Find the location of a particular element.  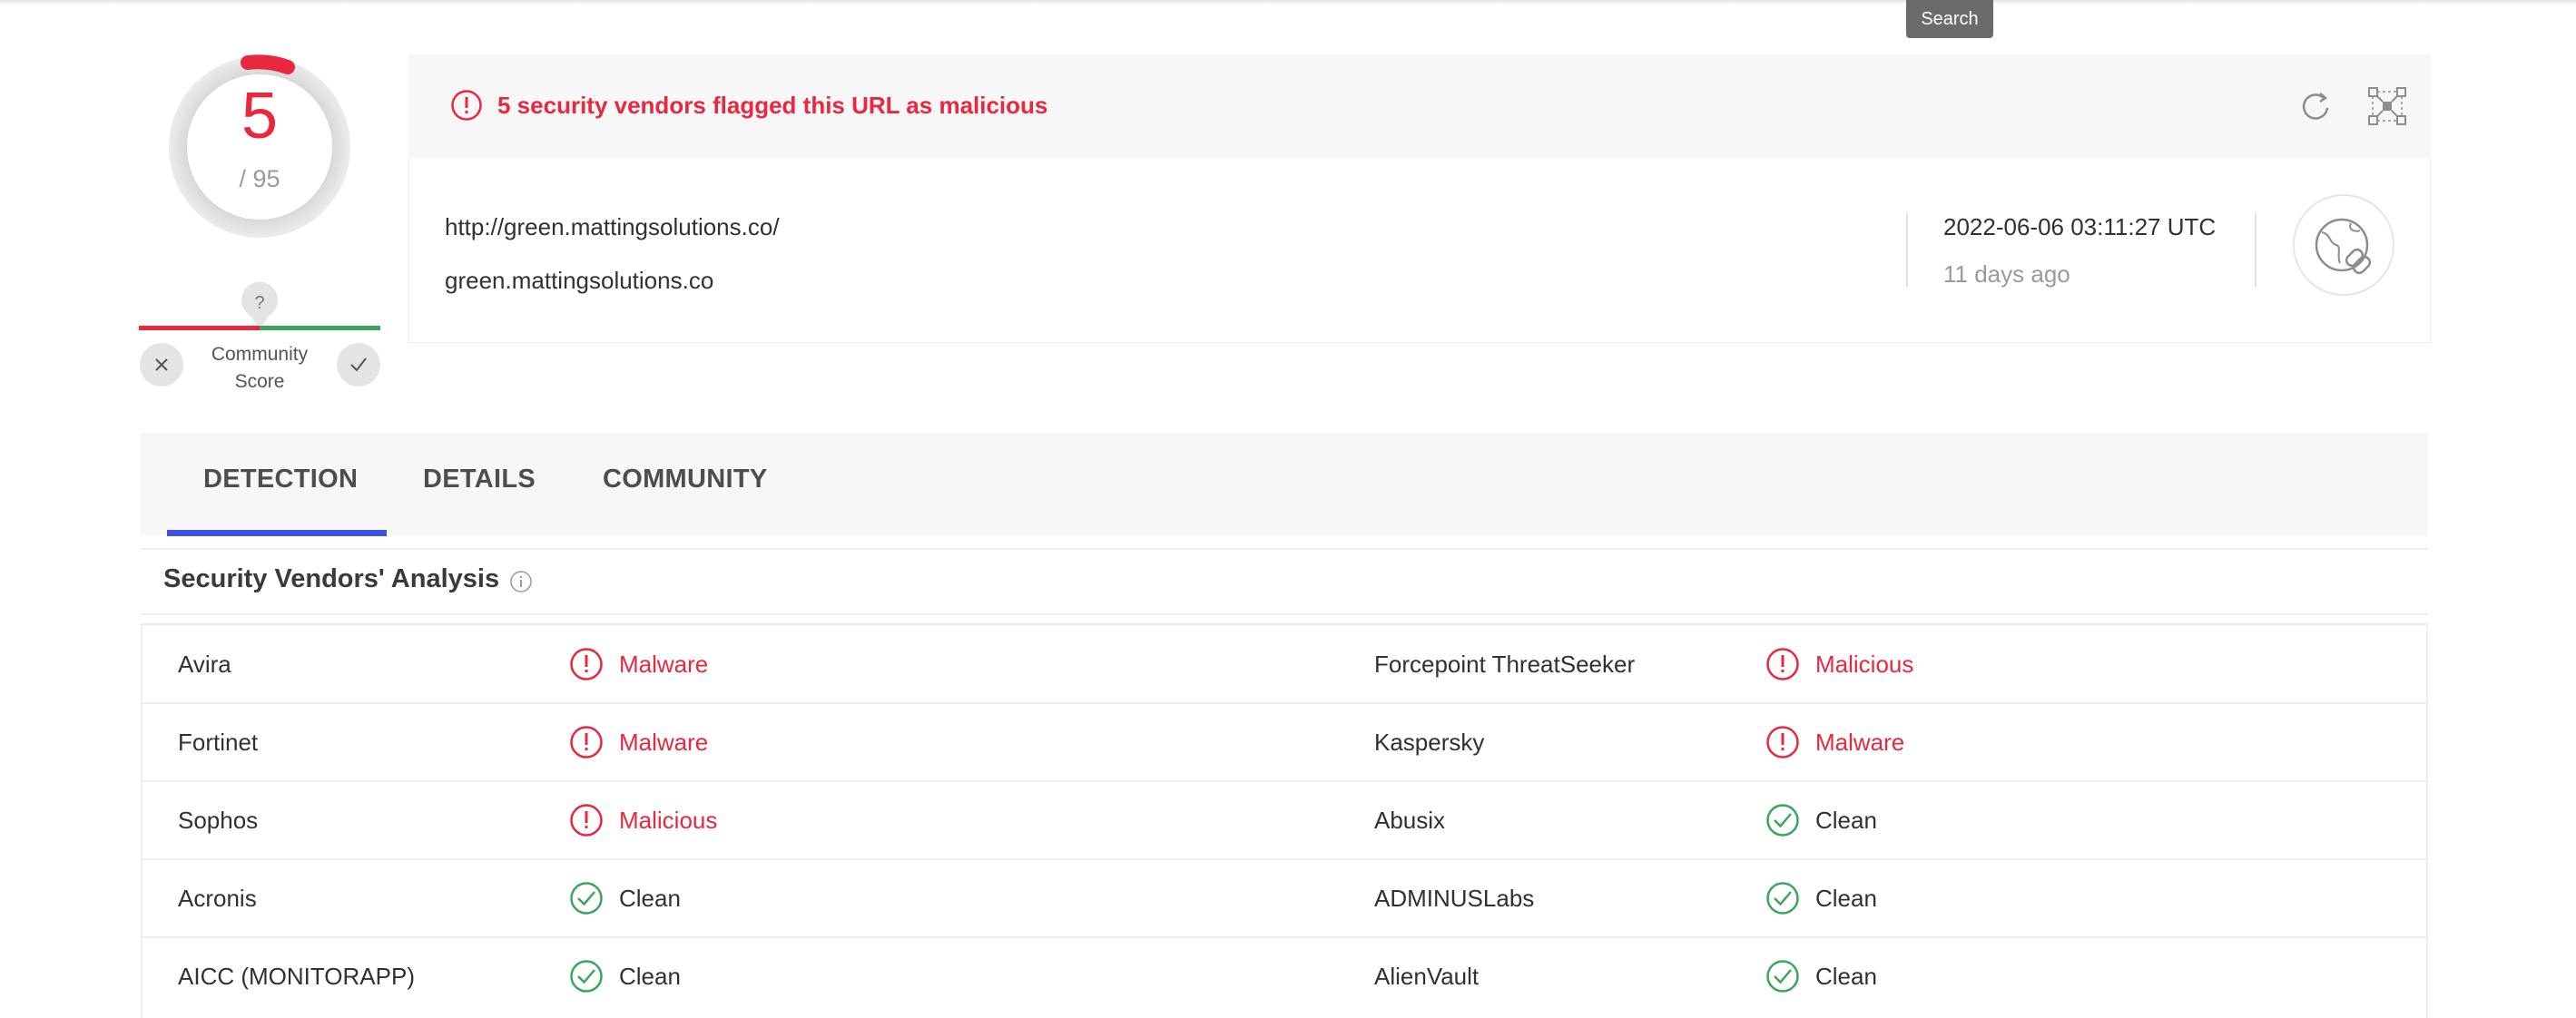

vendor-name: AICC (MONITORAPP) is located at coordinates (296, 977).